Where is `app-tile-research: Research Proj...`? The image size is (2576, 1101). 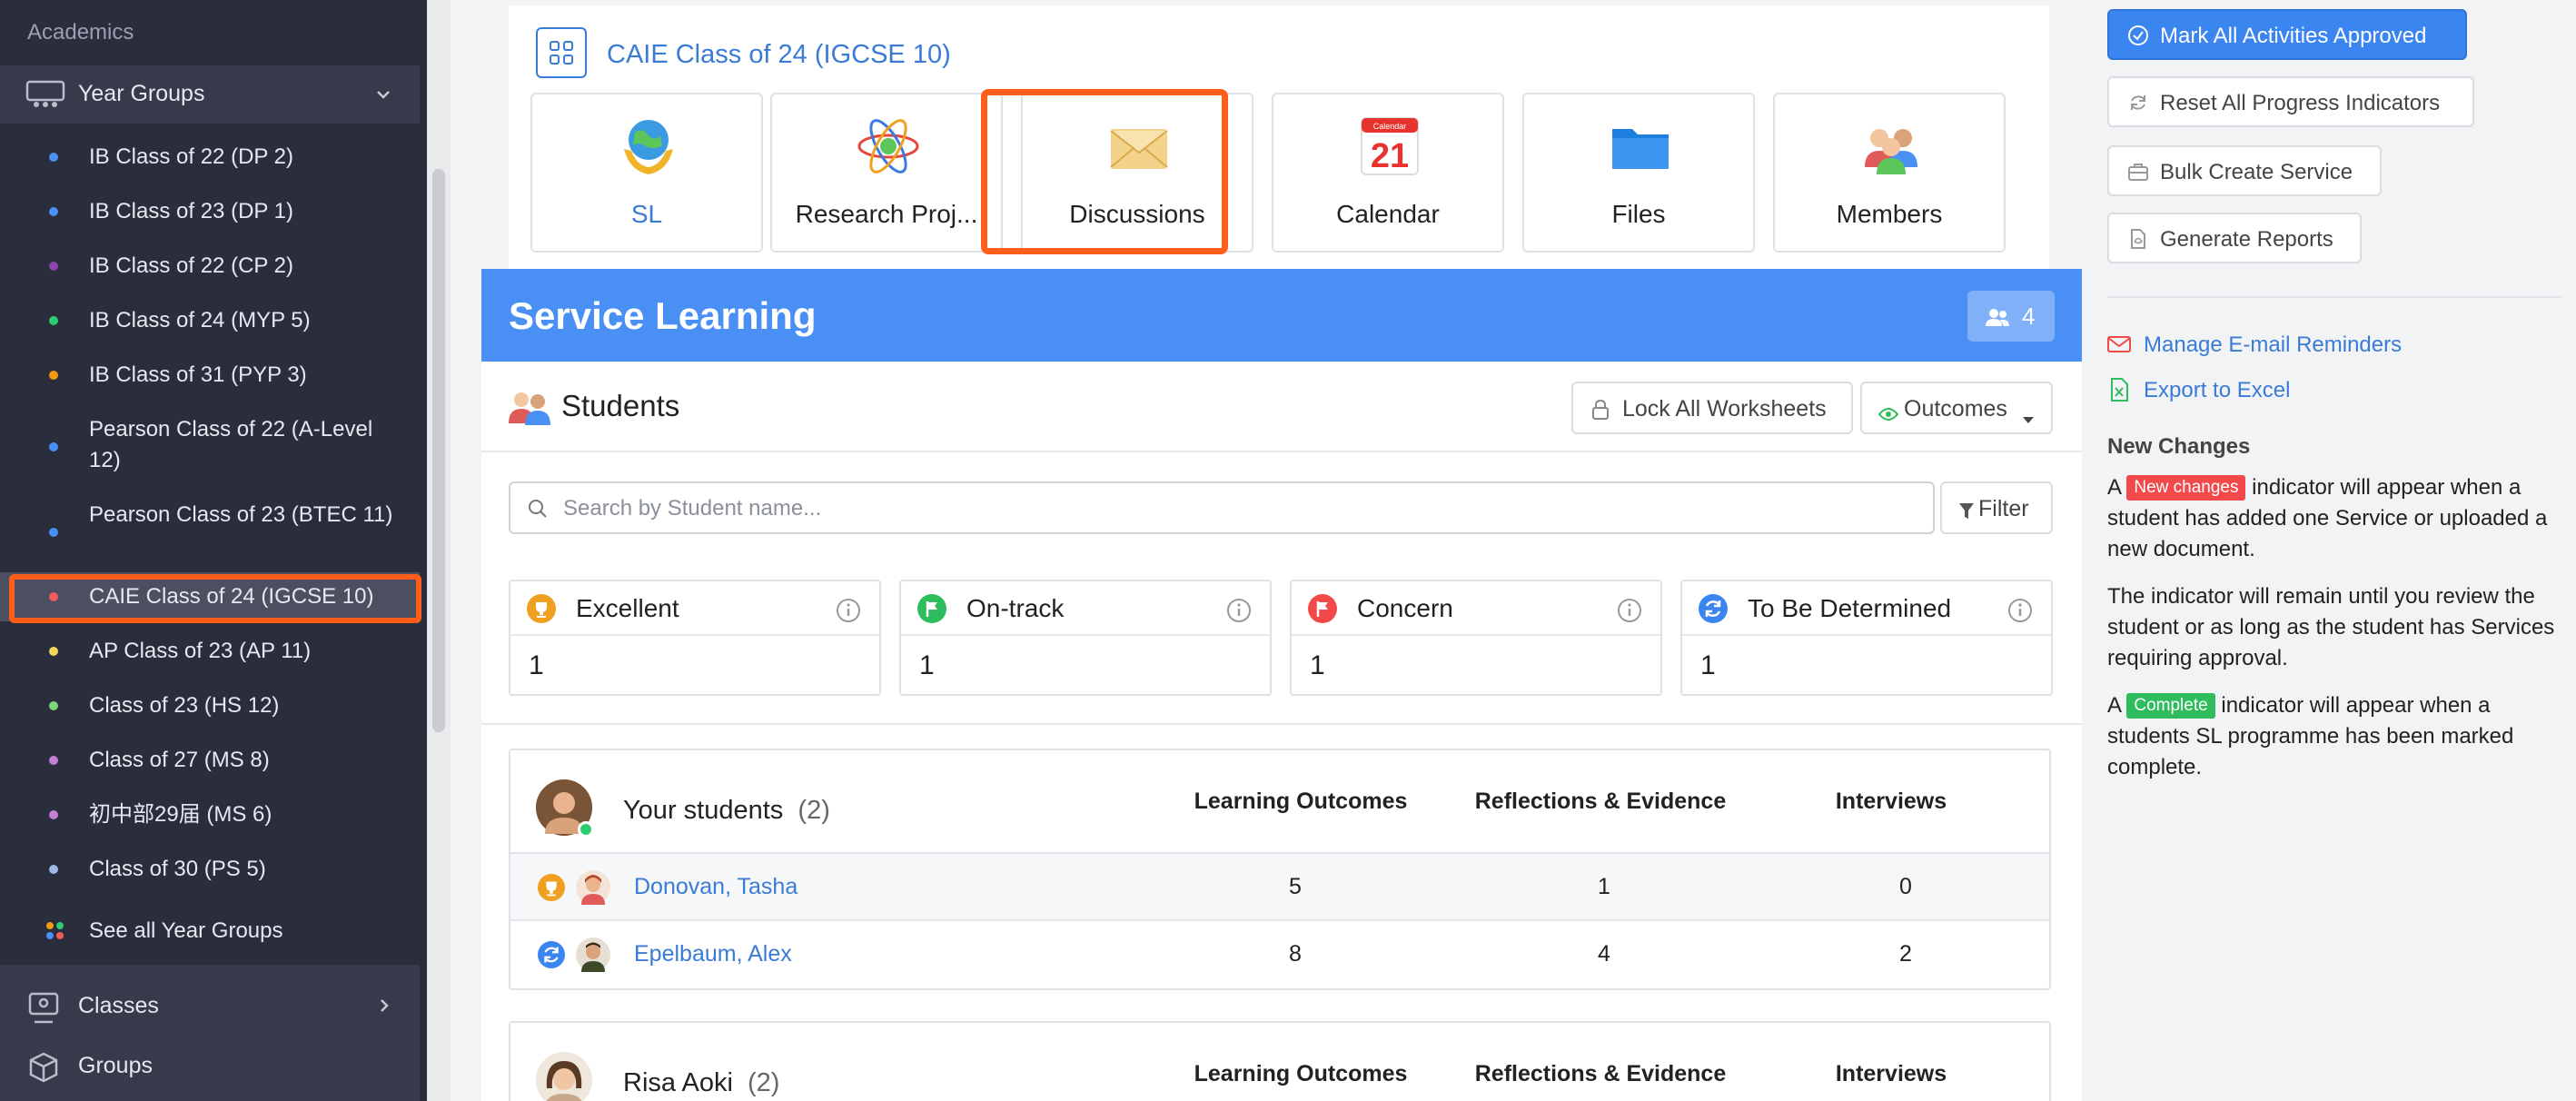 app-tile-research: Research Proj... is located at coordinates (886, 173).